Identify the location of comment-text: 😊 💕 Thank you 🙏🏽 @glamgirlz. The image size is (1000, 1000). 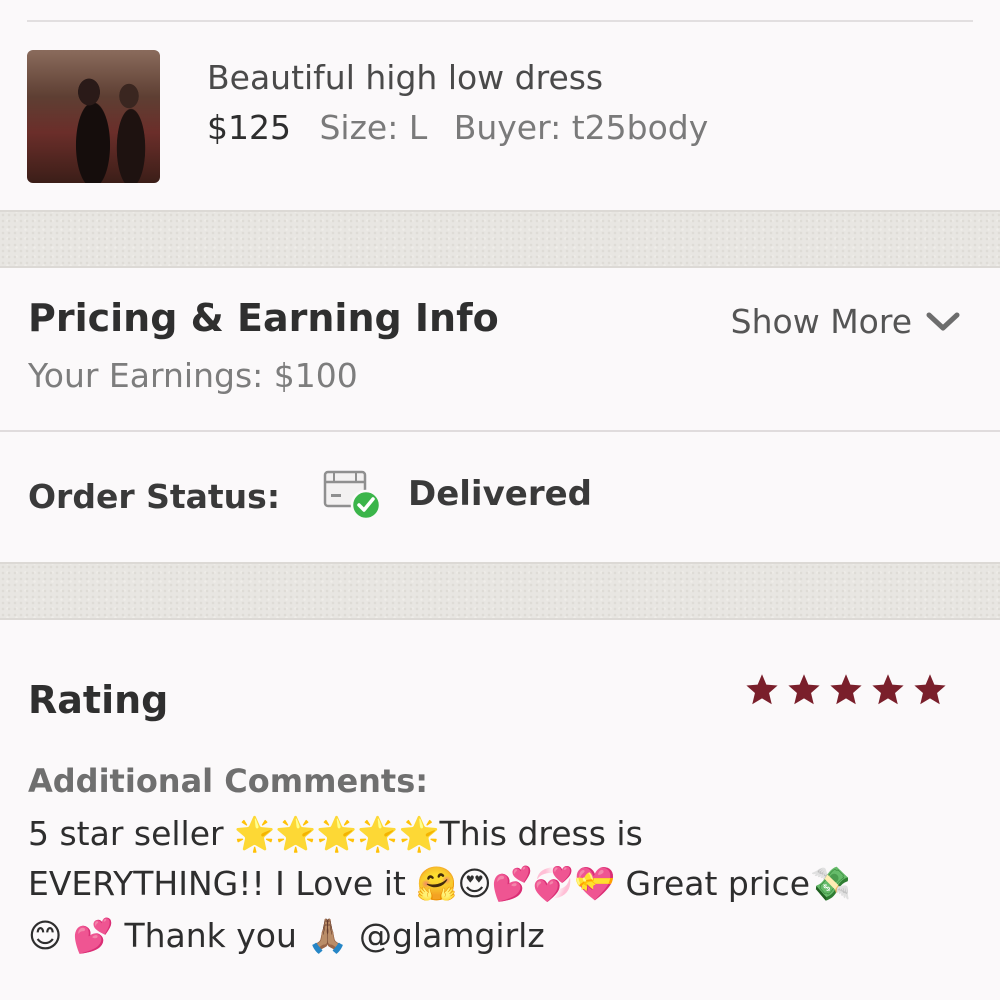
(286, 935).